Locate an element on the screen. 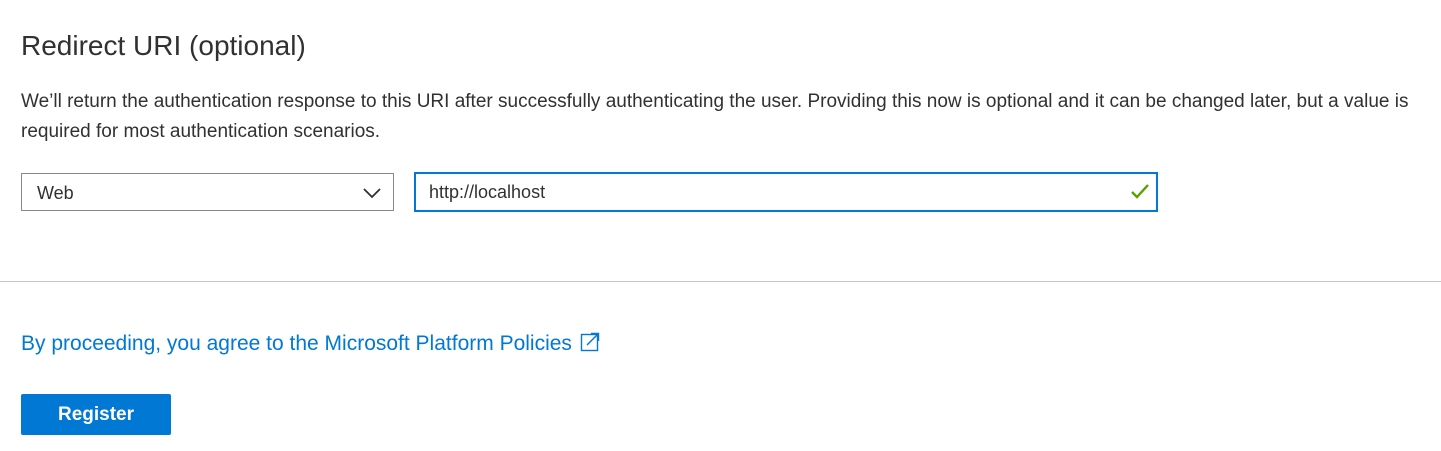 The image size is (1441, 451). platform-select-value: Web is located at coordinates (55, 193).